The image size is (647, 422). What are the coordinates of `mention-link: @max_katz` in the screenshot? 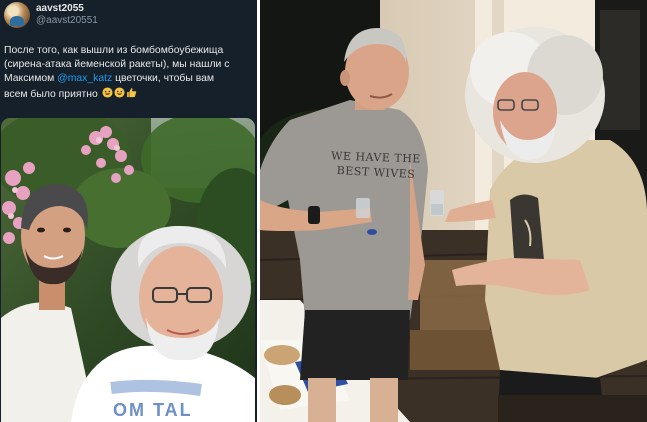 It's located at (84, 78).